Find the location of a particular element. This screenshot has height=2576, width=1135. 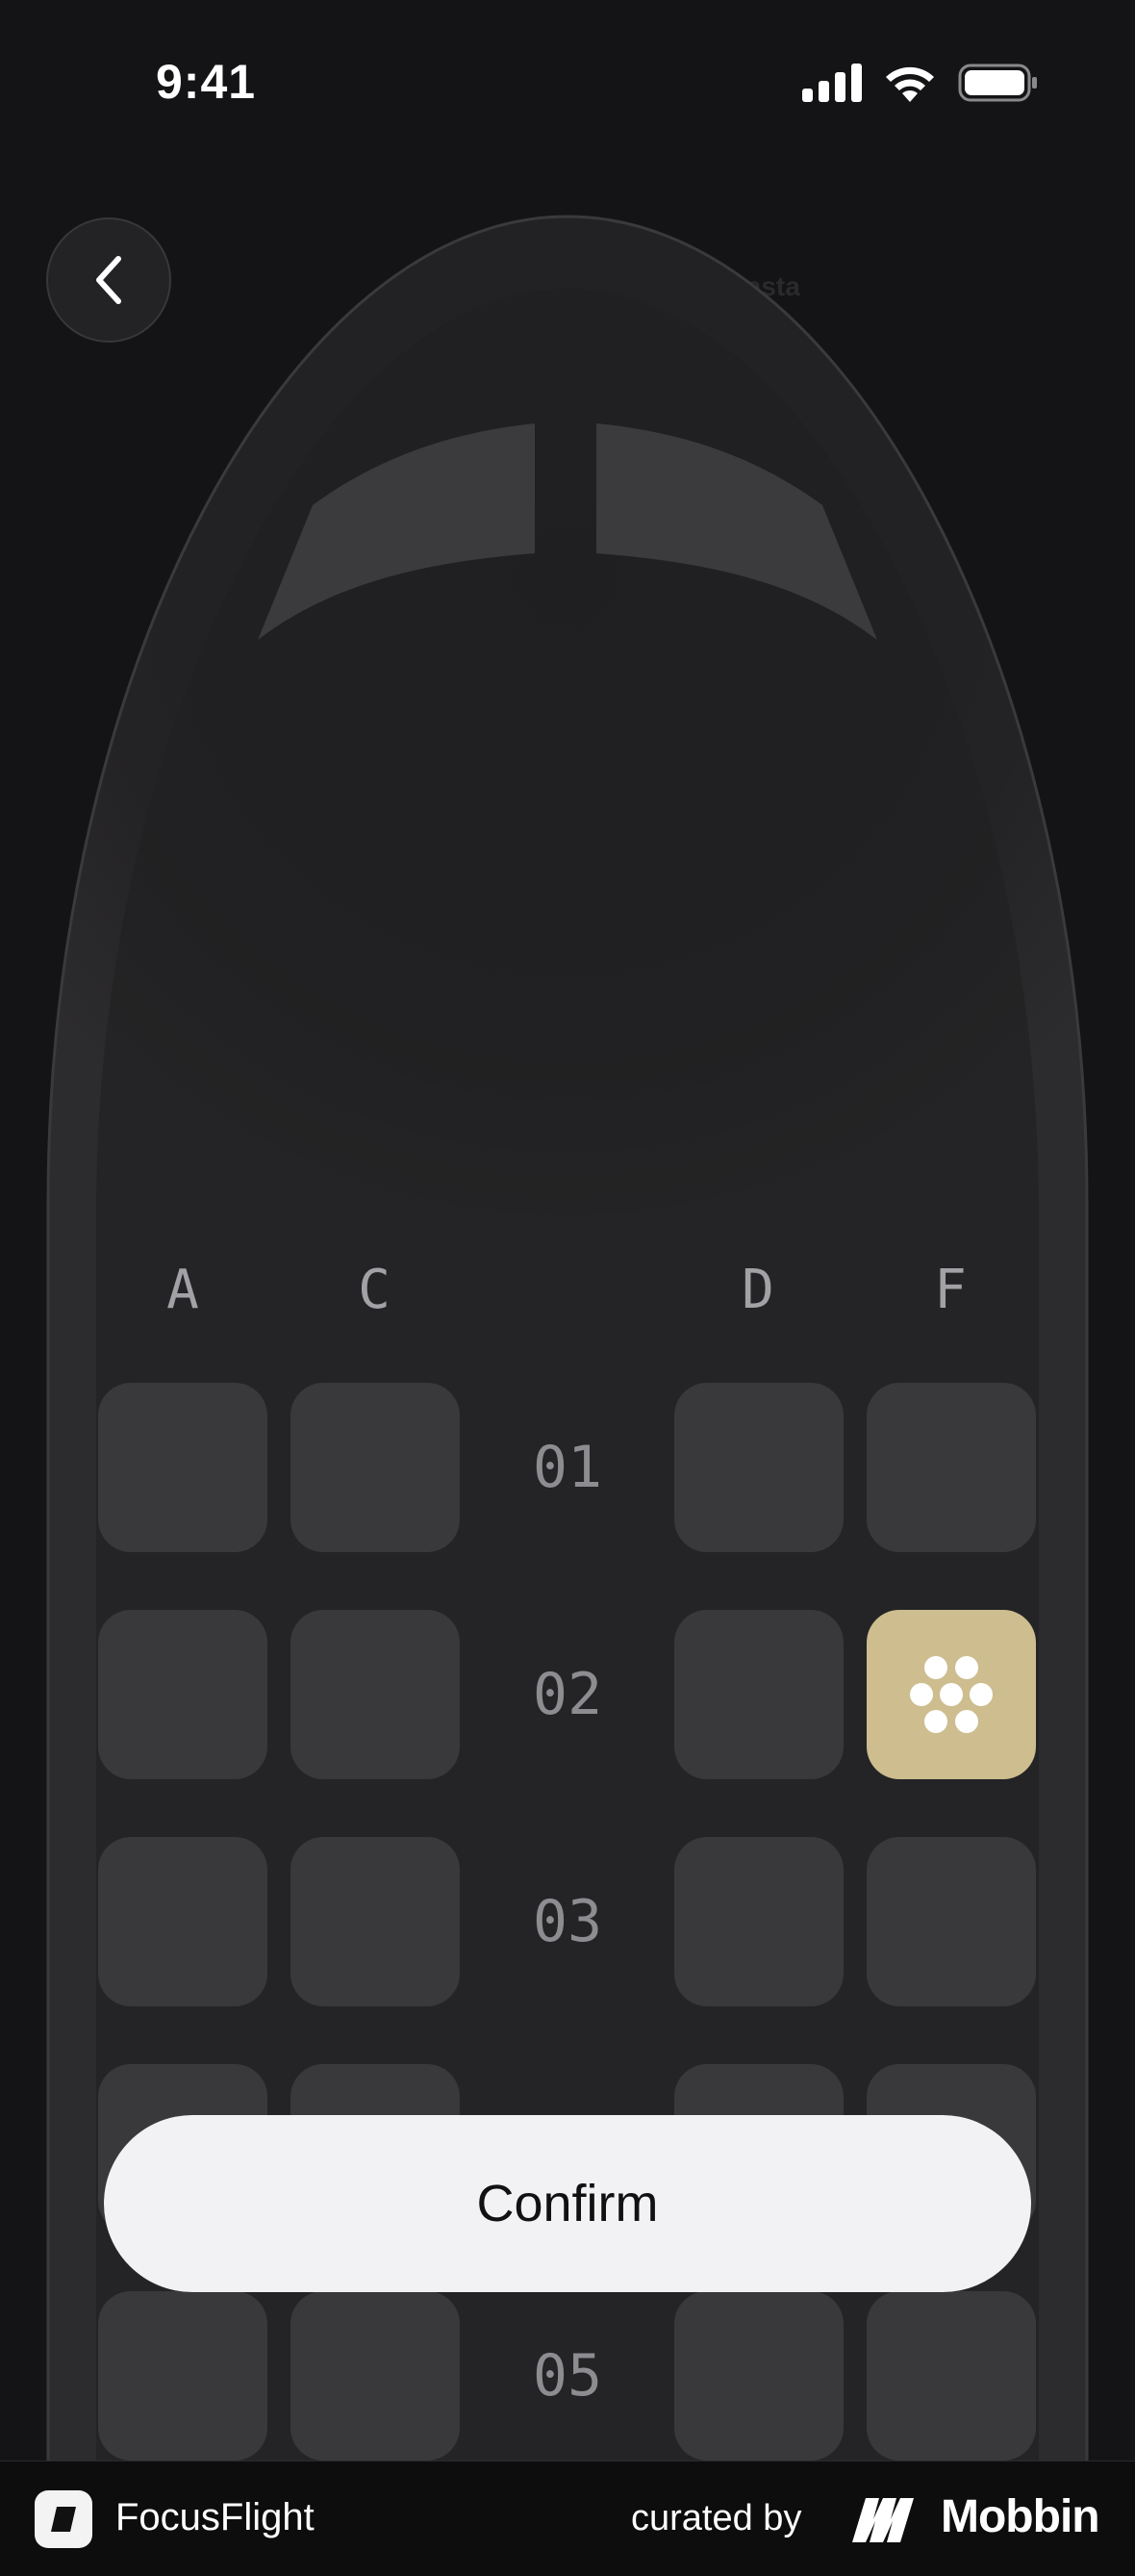

chevron-left-icon is located at coordinates (108, 280).